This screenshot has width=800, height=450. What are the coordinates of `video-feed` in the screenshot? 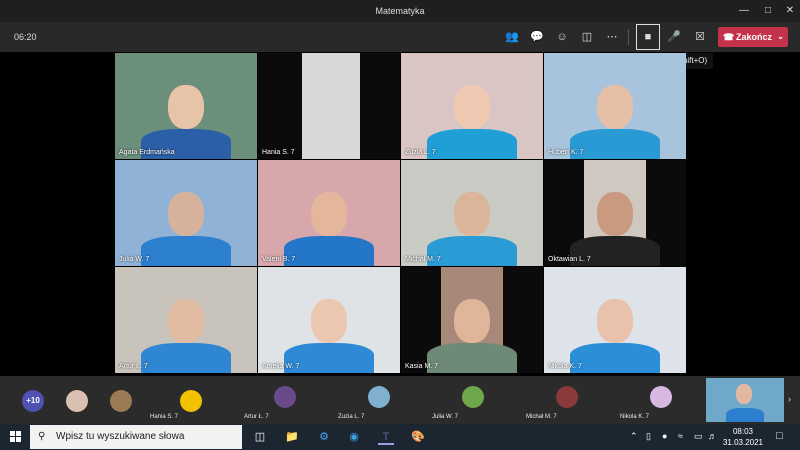 It's located at (331, 106).